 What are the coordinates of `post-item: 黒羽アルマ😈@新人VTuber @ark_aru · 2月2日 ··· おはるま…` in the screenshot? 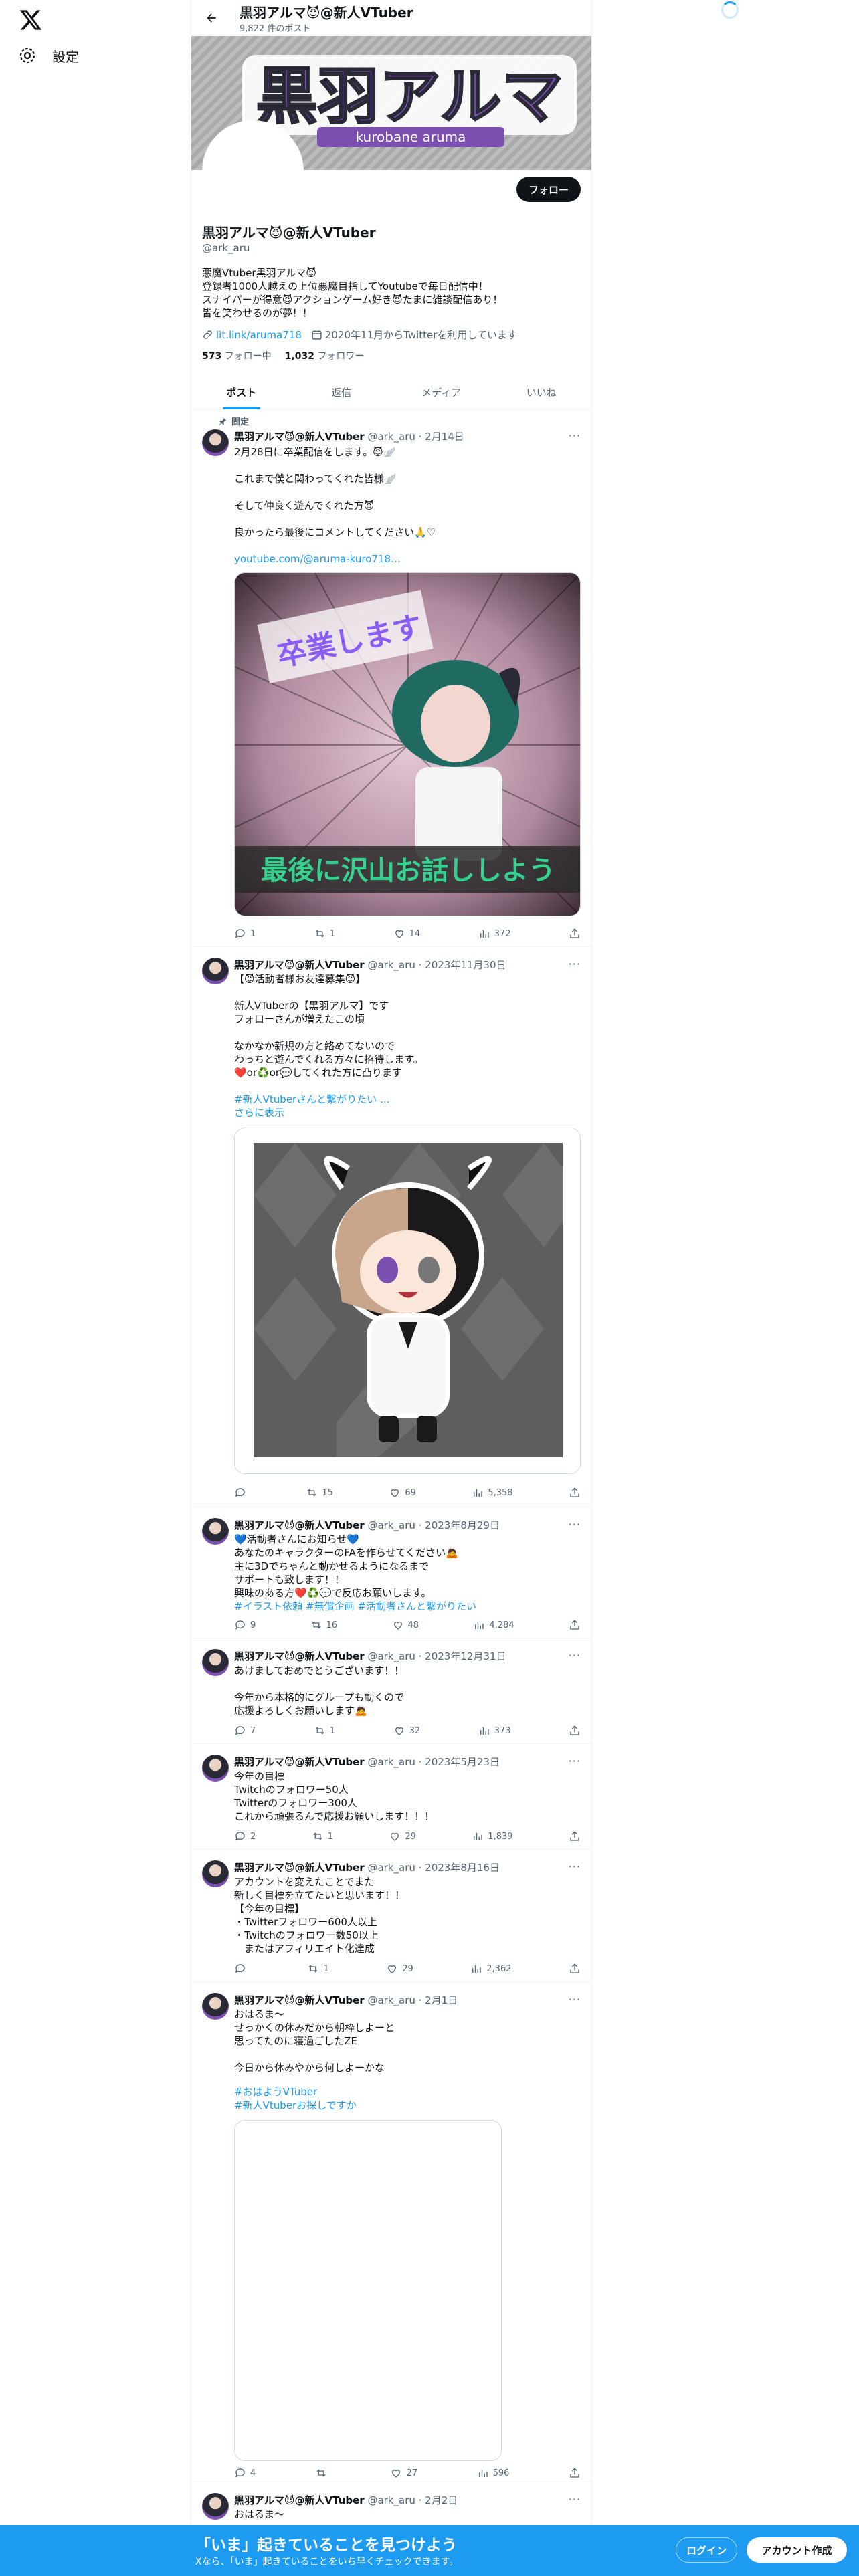 It's located at (391, 2503).